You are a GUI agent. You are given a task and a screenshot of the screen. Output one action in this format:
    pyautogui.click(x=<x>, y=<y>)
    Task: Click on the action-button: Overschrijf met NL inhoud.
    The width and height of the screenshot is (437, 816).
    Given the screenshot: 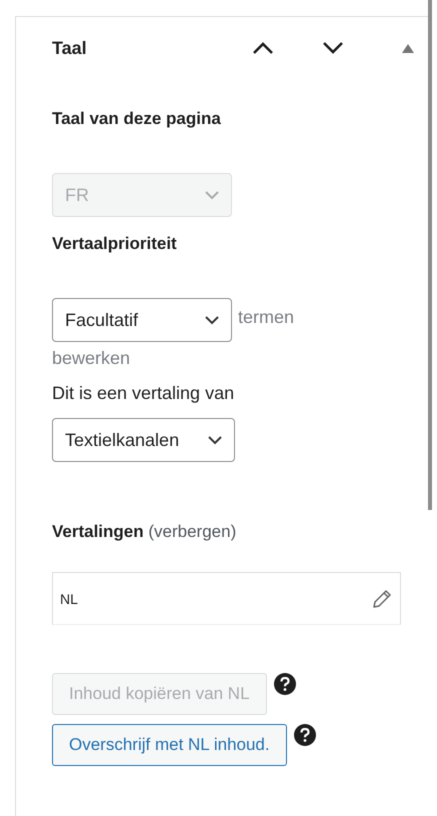 What is the action you would take?
    pyautogui.click(x=169, y=745)
    